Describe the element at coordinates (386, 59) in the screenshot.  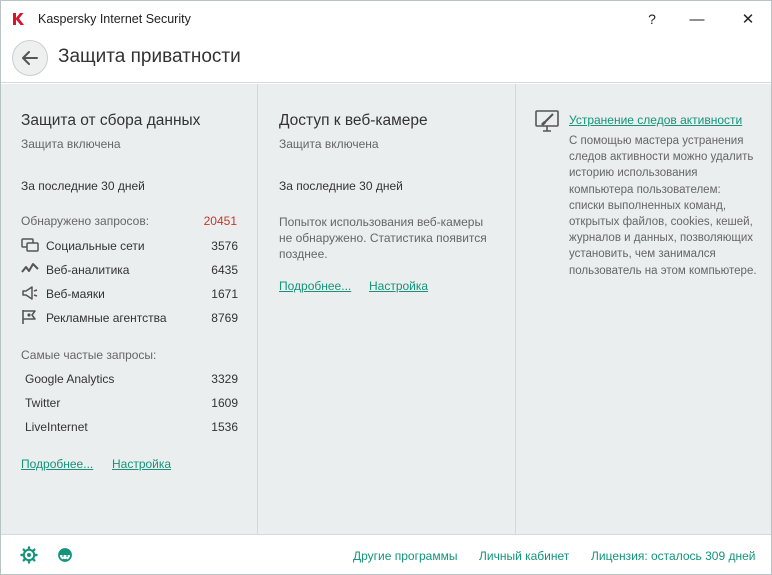
I see `page-header: Защита приватности` at that location.